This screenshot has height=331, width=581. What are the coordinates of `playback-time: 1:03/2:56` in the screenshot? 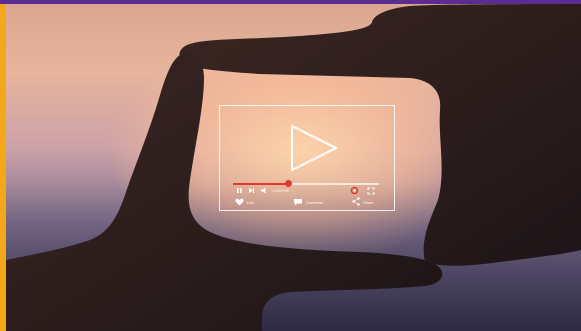 It's located at (280, 190).